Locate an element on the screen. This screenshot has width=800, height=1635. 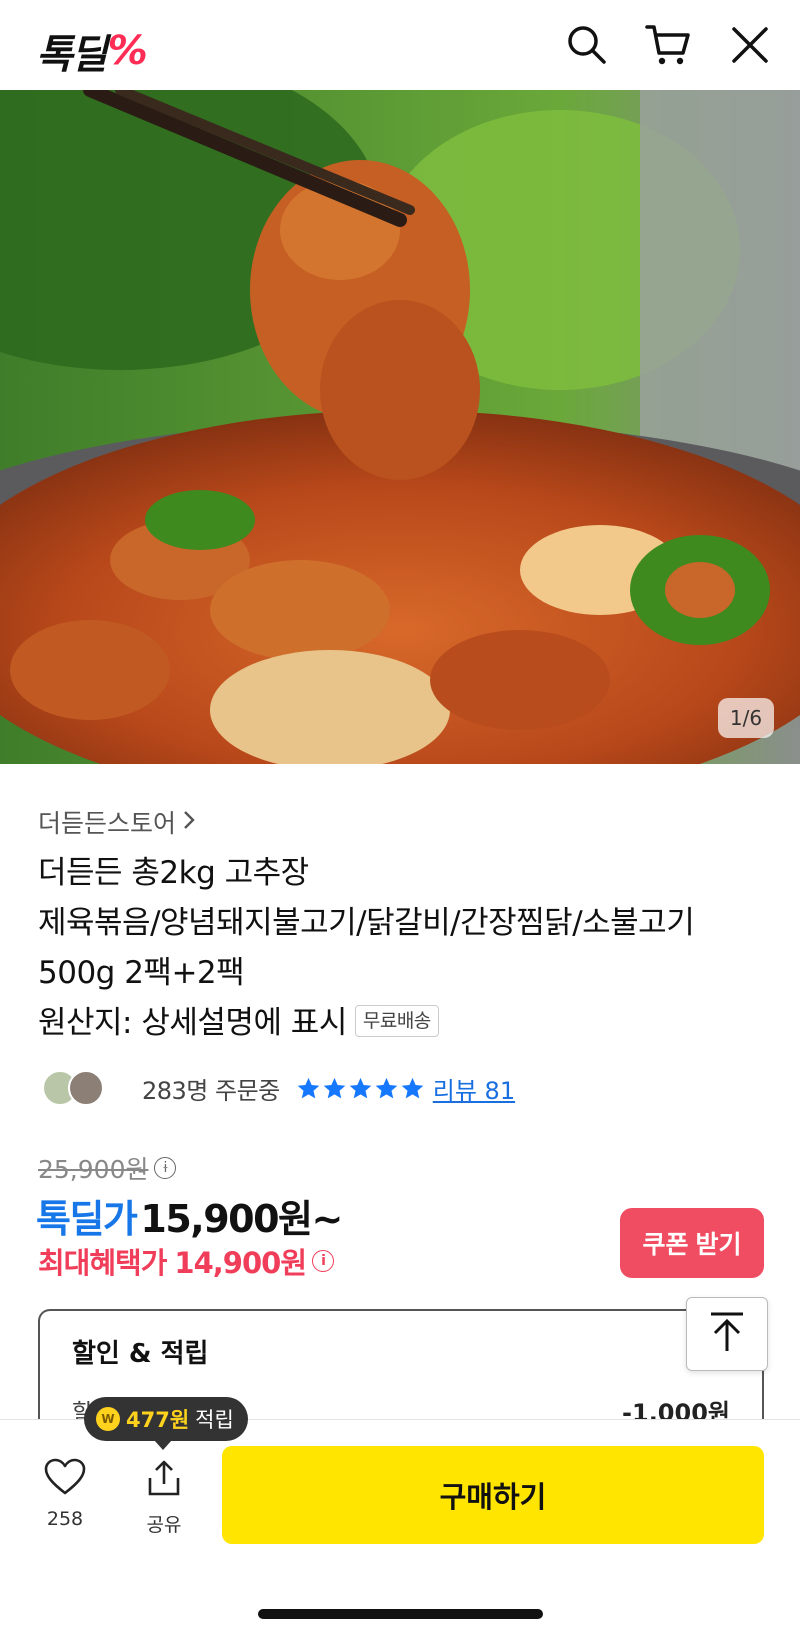
store-name: 더듣든스토어 is located at coordinates (107, 823).